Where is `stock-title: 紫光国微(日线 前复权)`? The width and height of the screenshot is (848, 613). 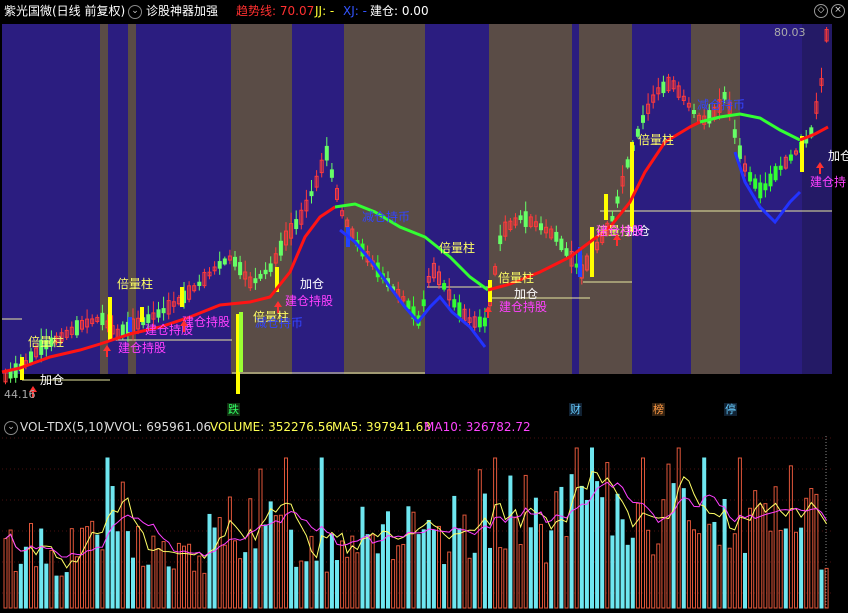 stock-title: 紫光国微(日线 前复权) is located at coordinates (64, 11).